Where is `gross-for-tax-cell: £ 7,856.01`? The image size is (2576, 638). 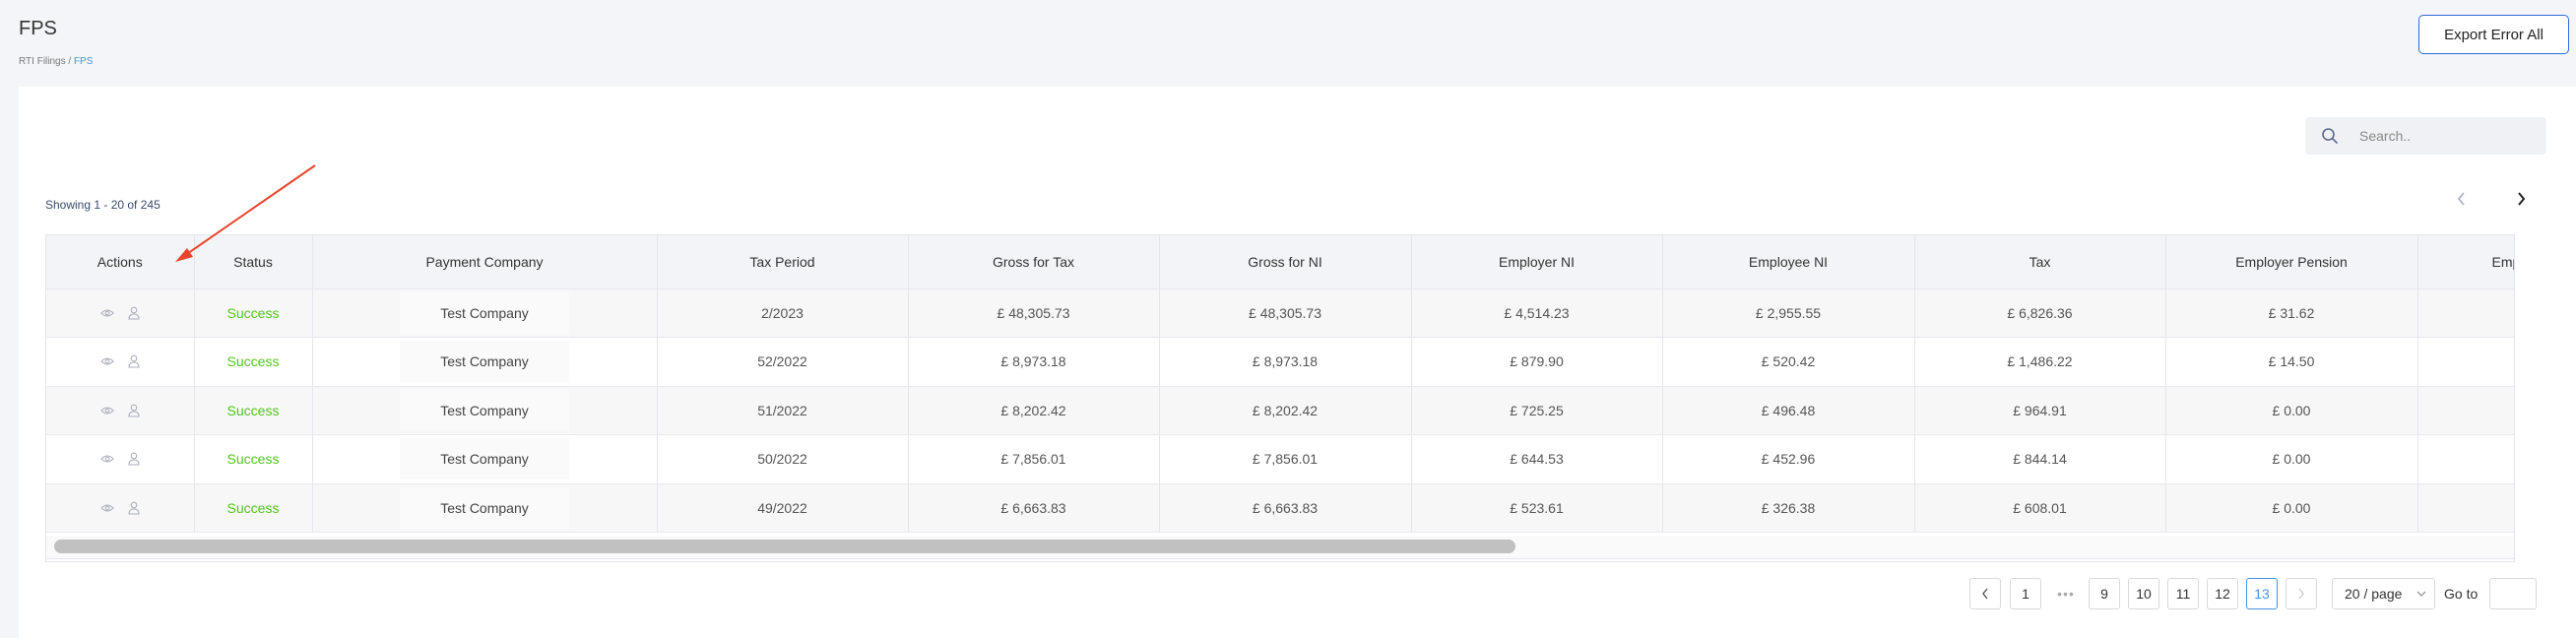
gross-for-tax-cell: £ 7,856.01 is located at coordinates (1034, 459).